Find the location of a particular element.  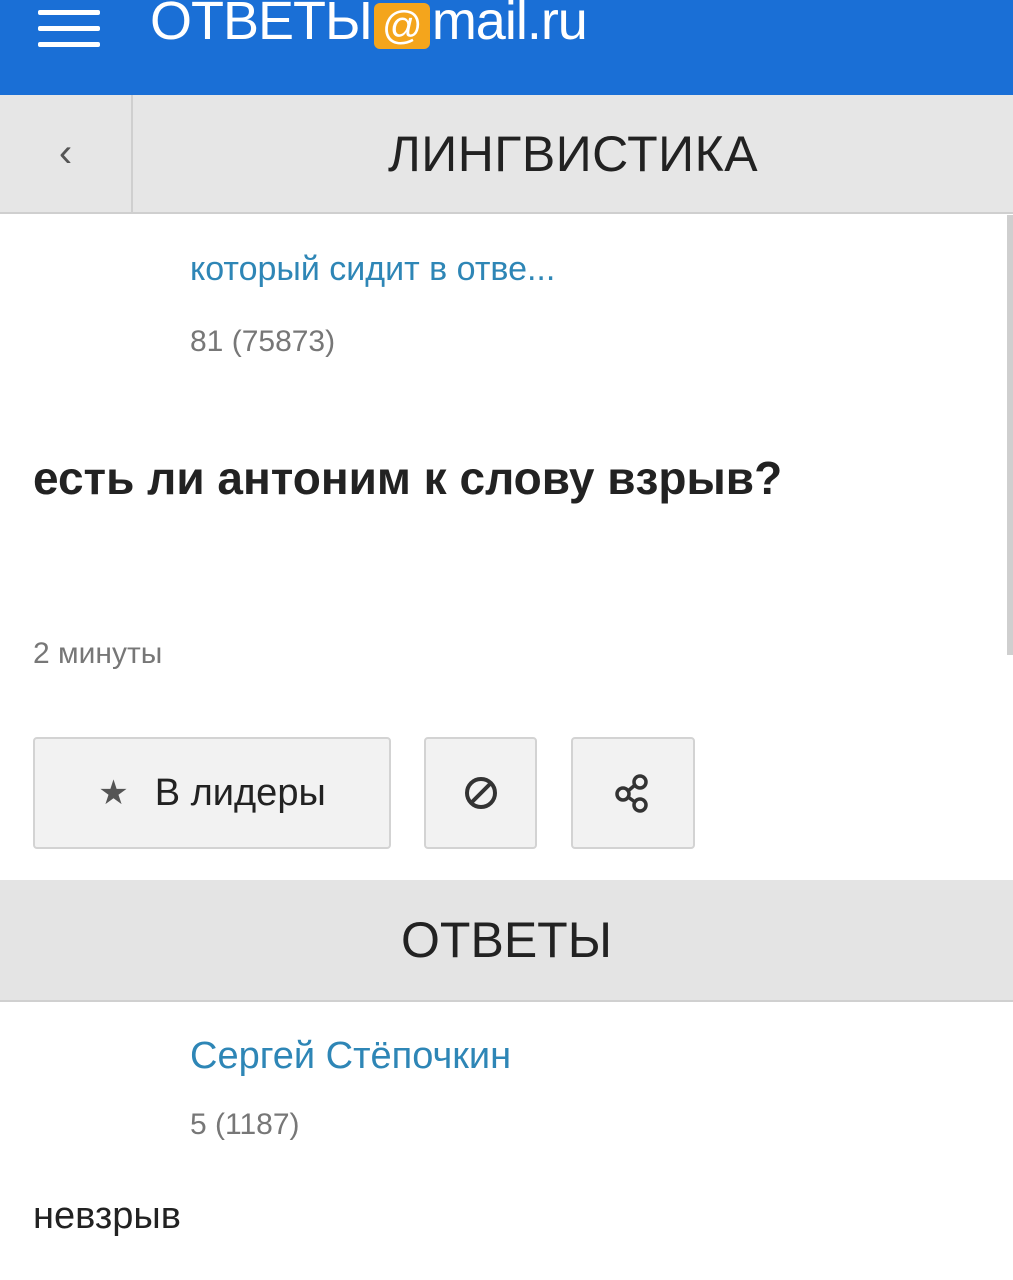

to-leaders-button: ★ В лидеры is located at coordinates (212, 793).